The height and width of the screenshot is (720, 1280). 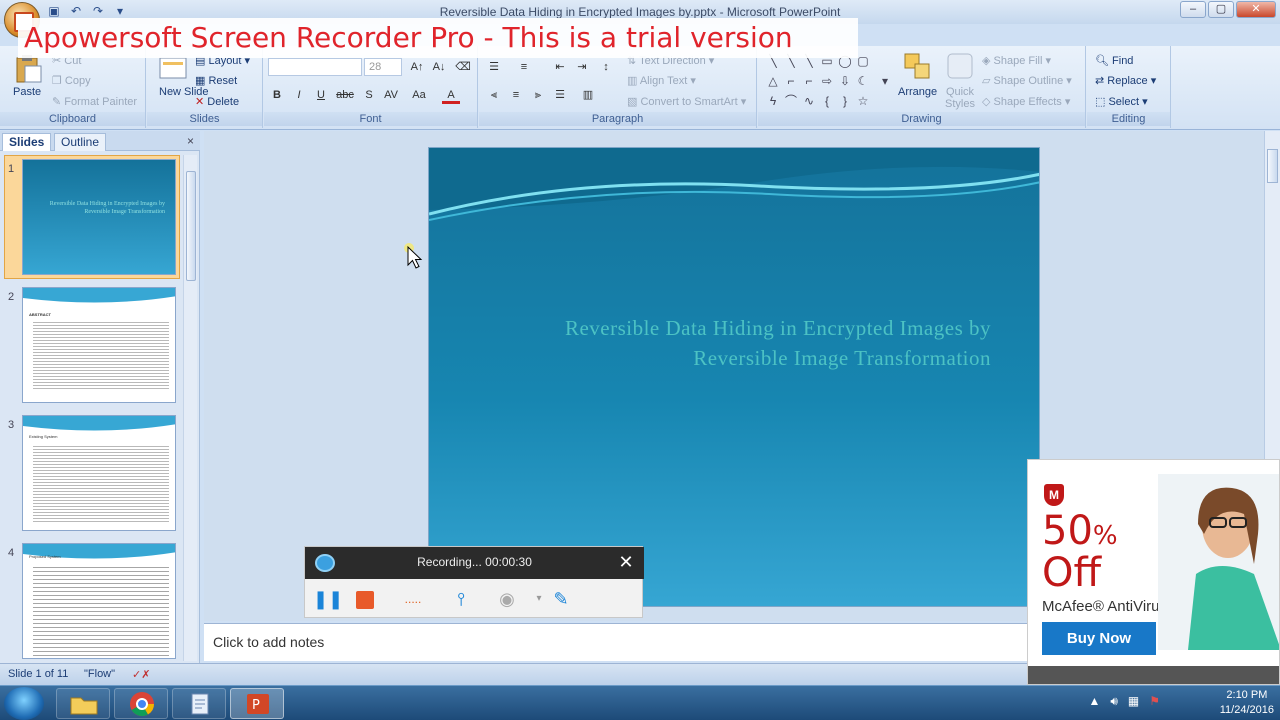 I want to click on network-icon: ▦, so click(x=1133, y=701).